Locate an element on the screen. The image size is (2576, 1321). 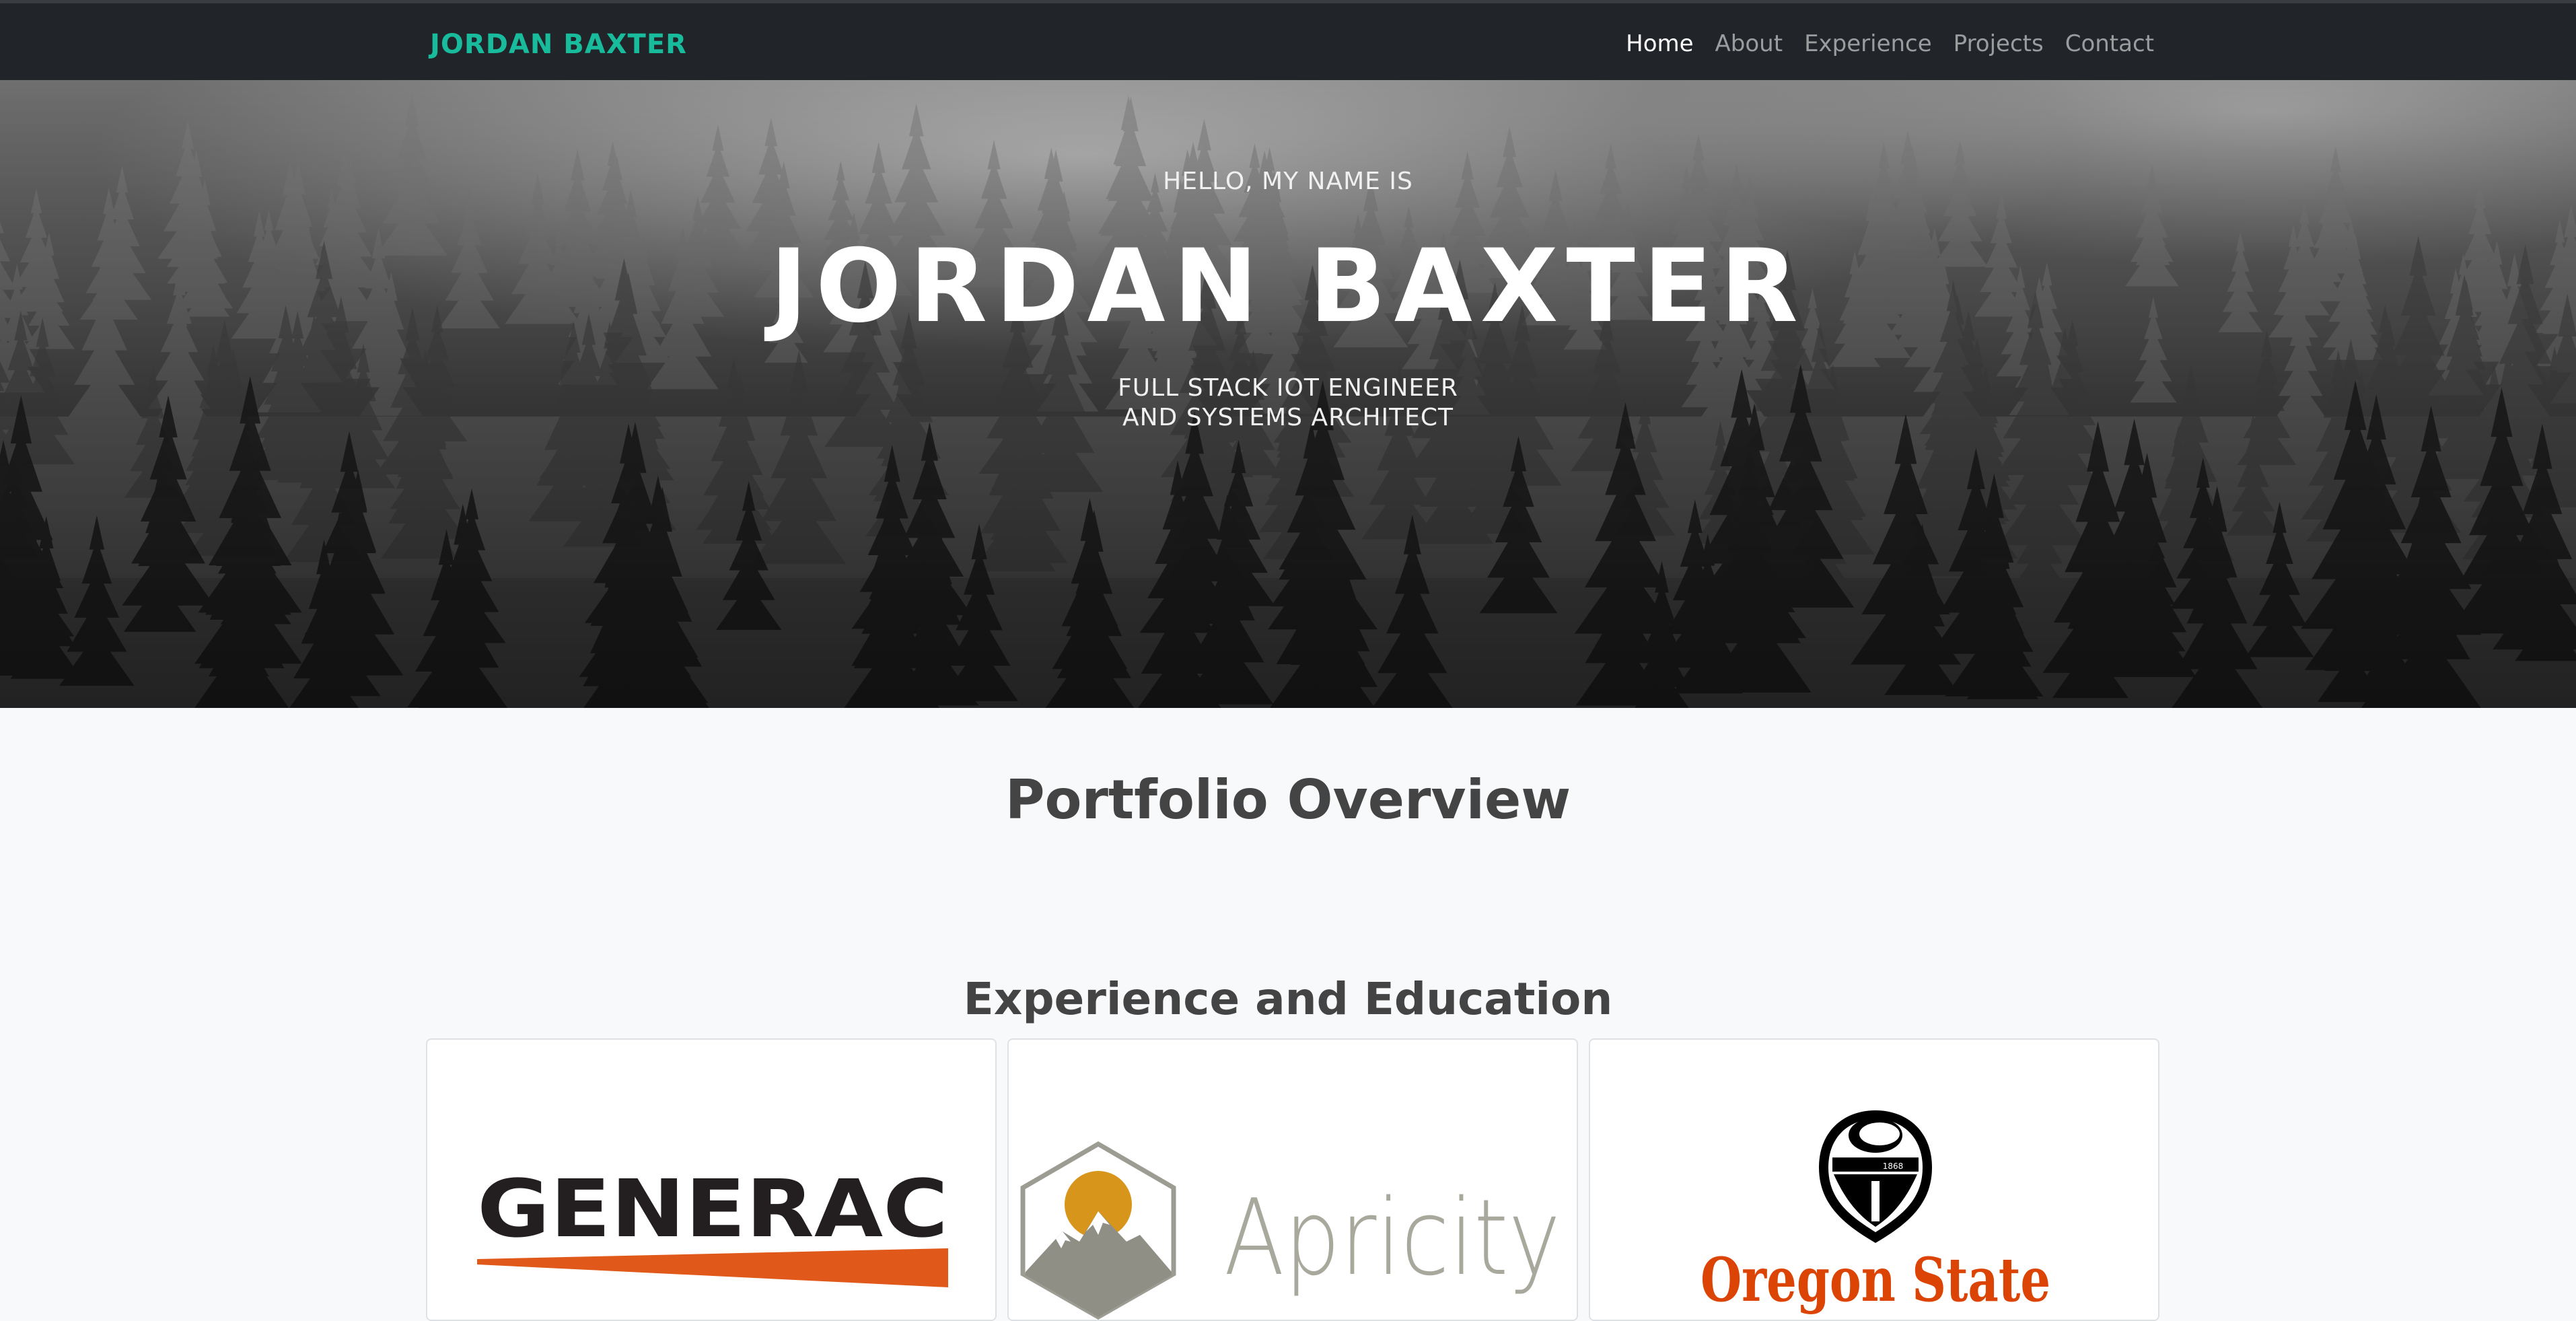
apricity-logo-text: Apricity is located at coordinates (1392, 1237).